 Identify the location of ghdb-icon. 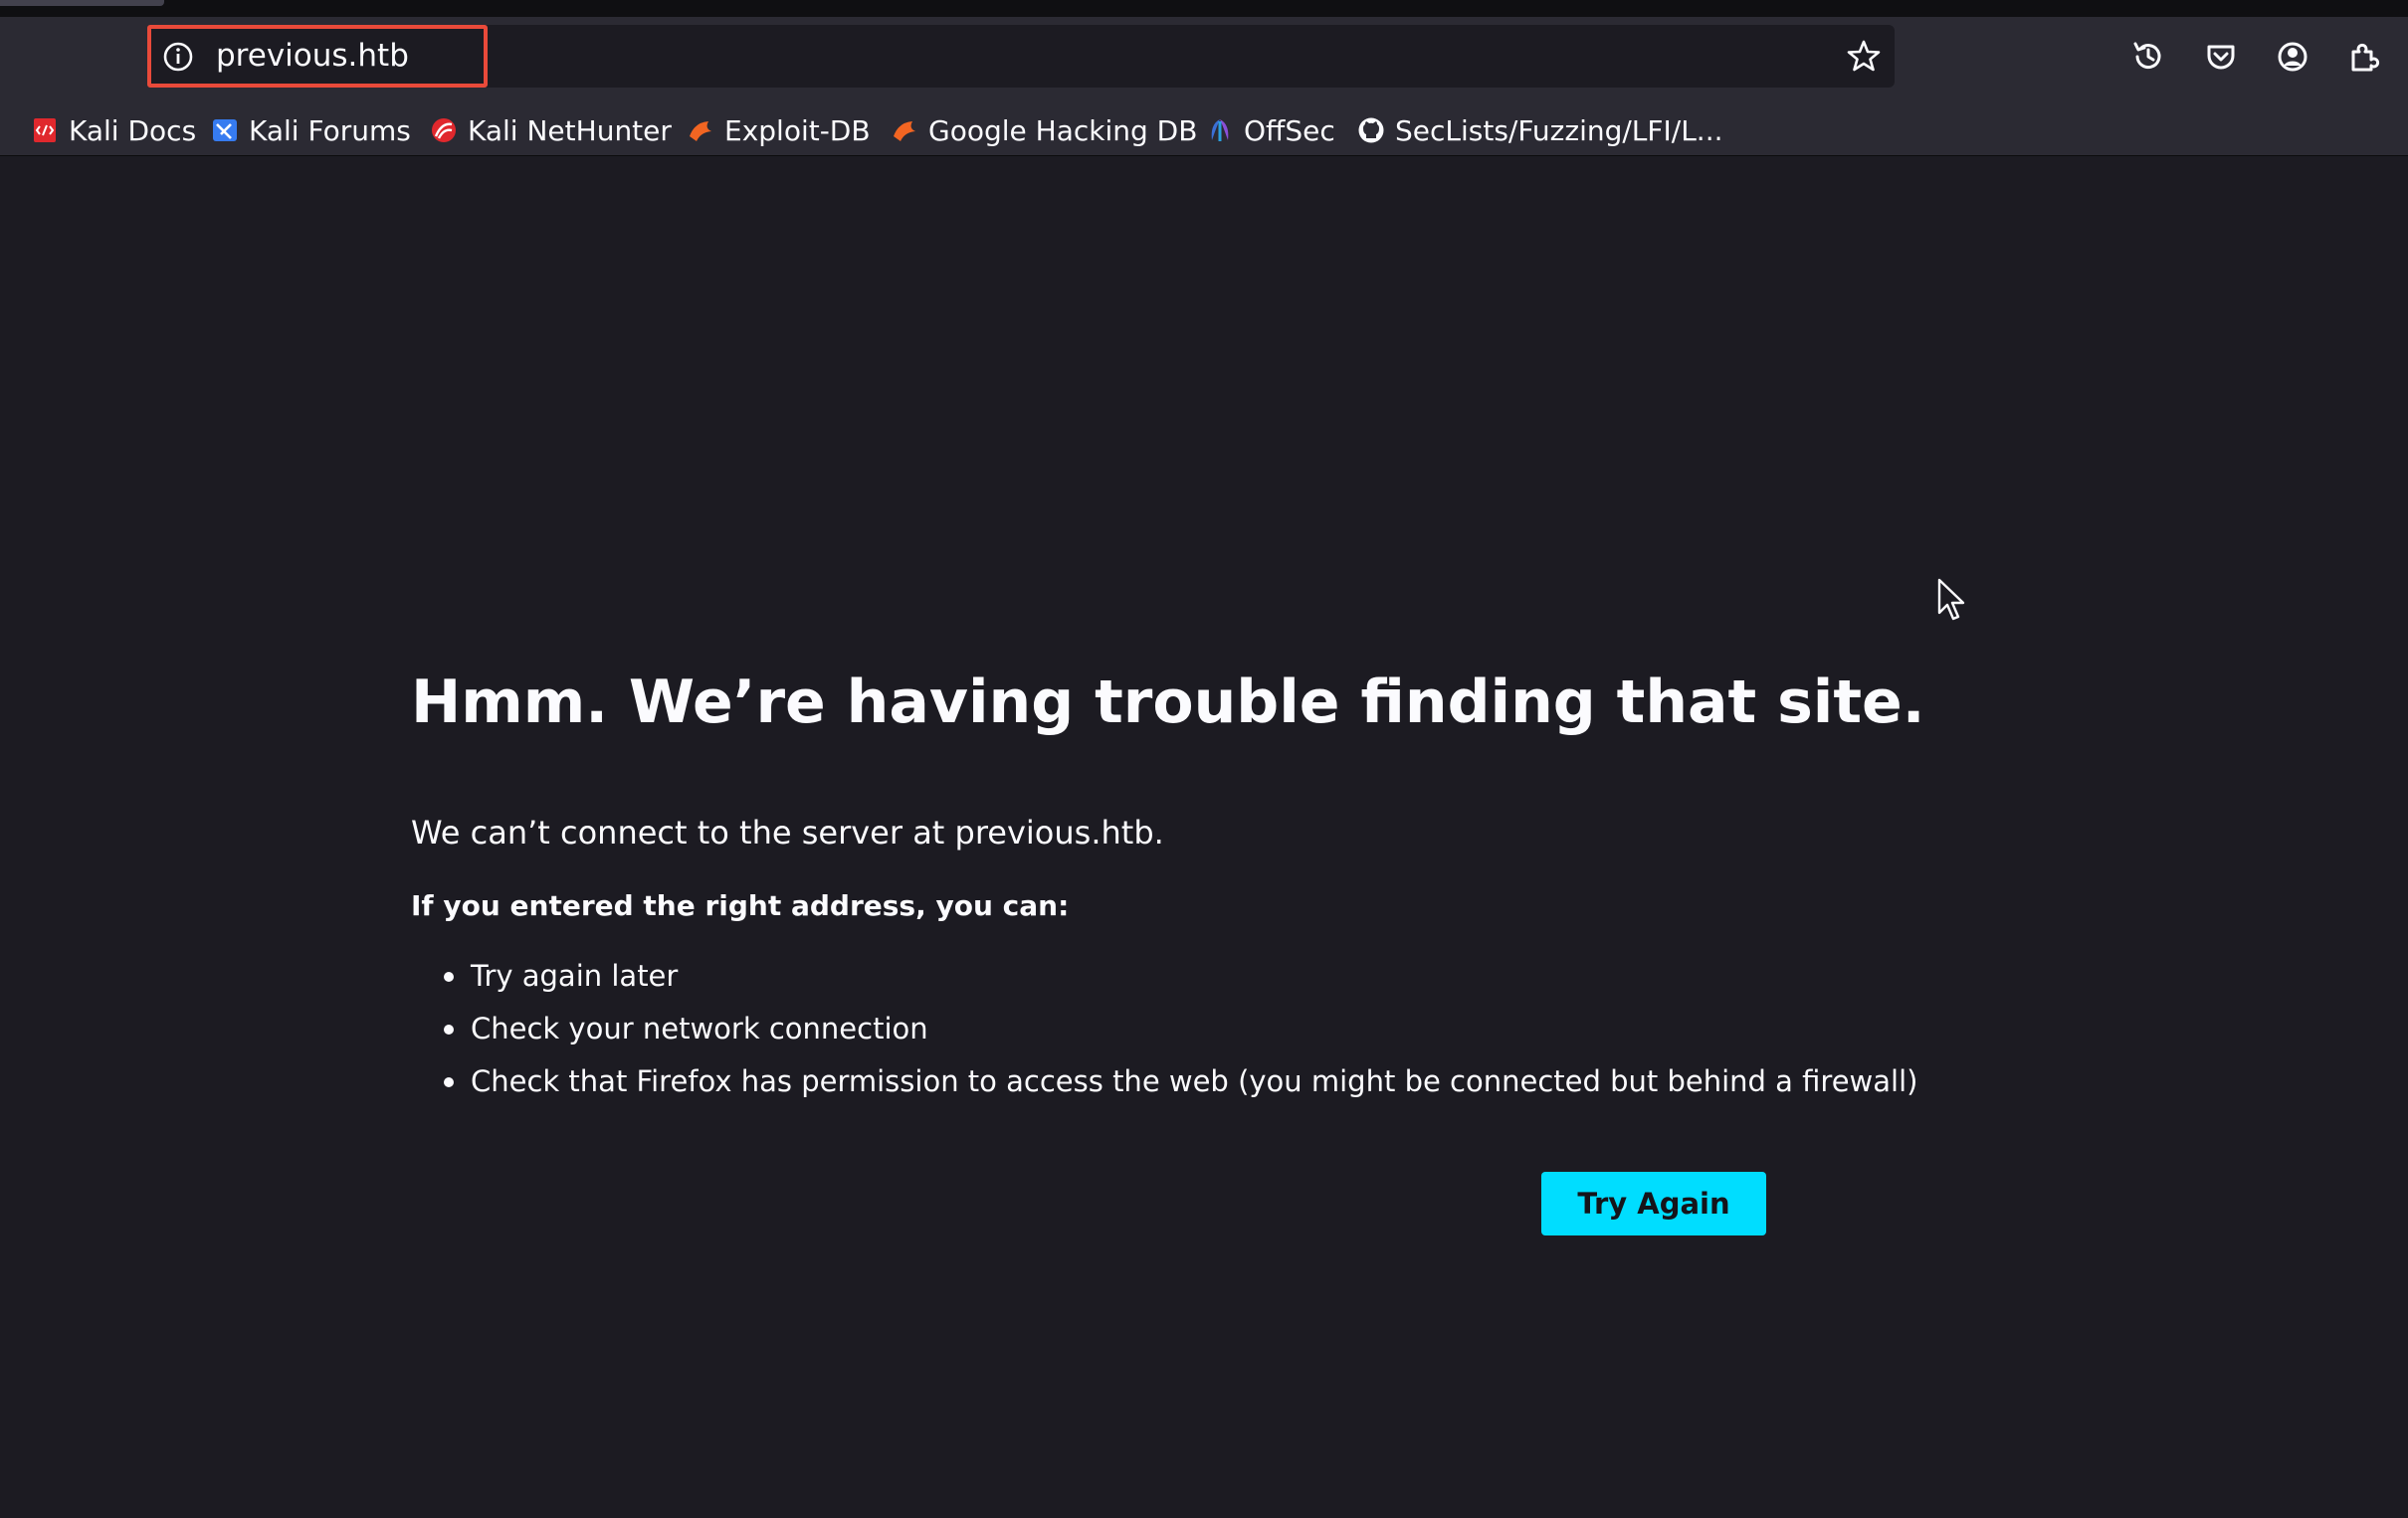
(904, 131).